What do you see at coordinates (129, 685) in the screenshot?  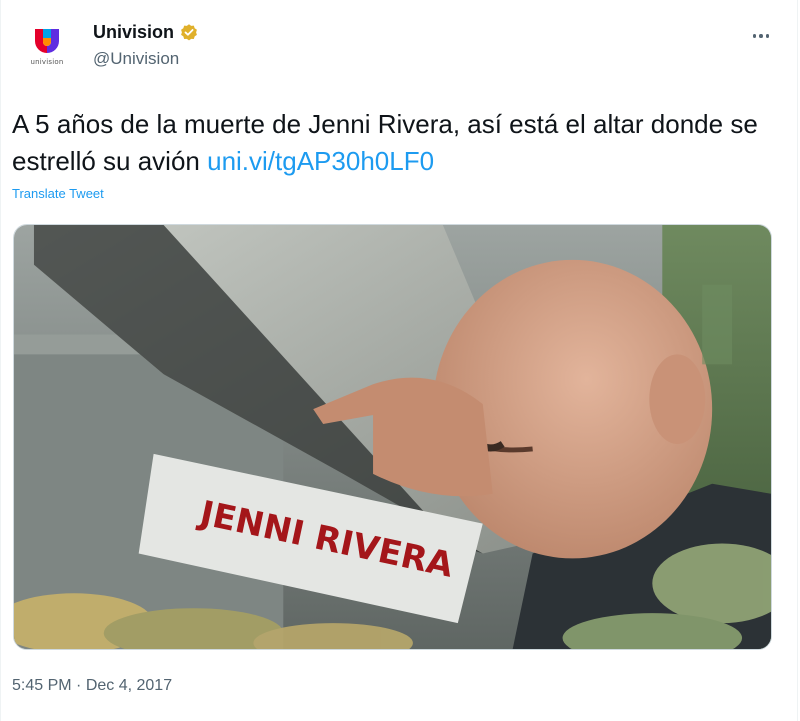 I see `tweet-date: Dec 4, 2017` at bounding box center [129, 685].